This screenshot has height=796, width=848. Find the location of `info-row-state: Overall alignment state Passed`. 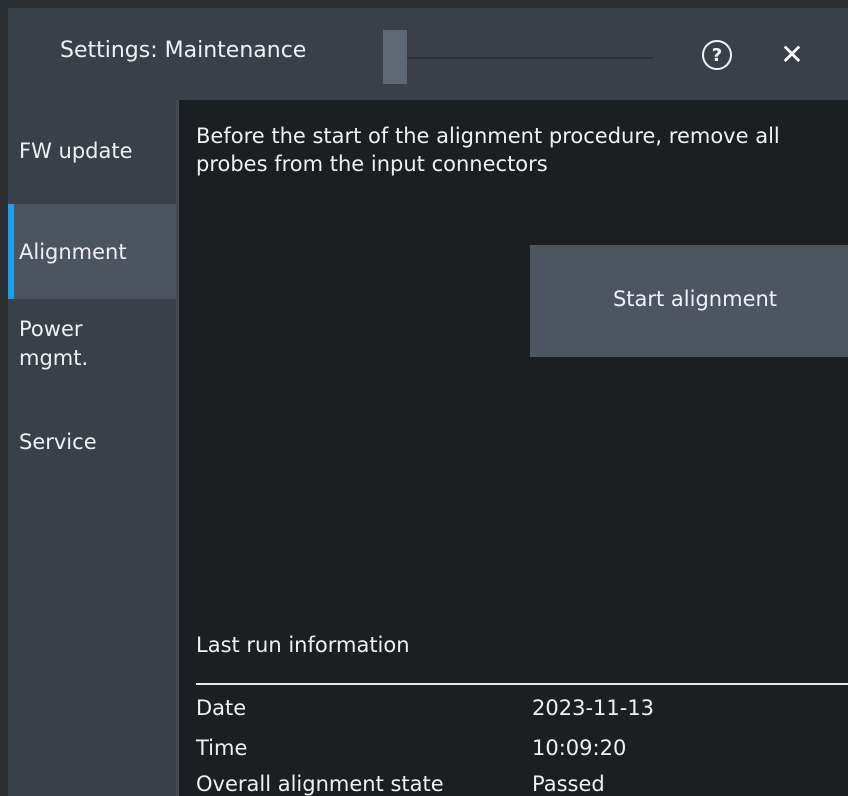

info-row-state: Overall alignment state Passed is located at coordinates (522, 784).